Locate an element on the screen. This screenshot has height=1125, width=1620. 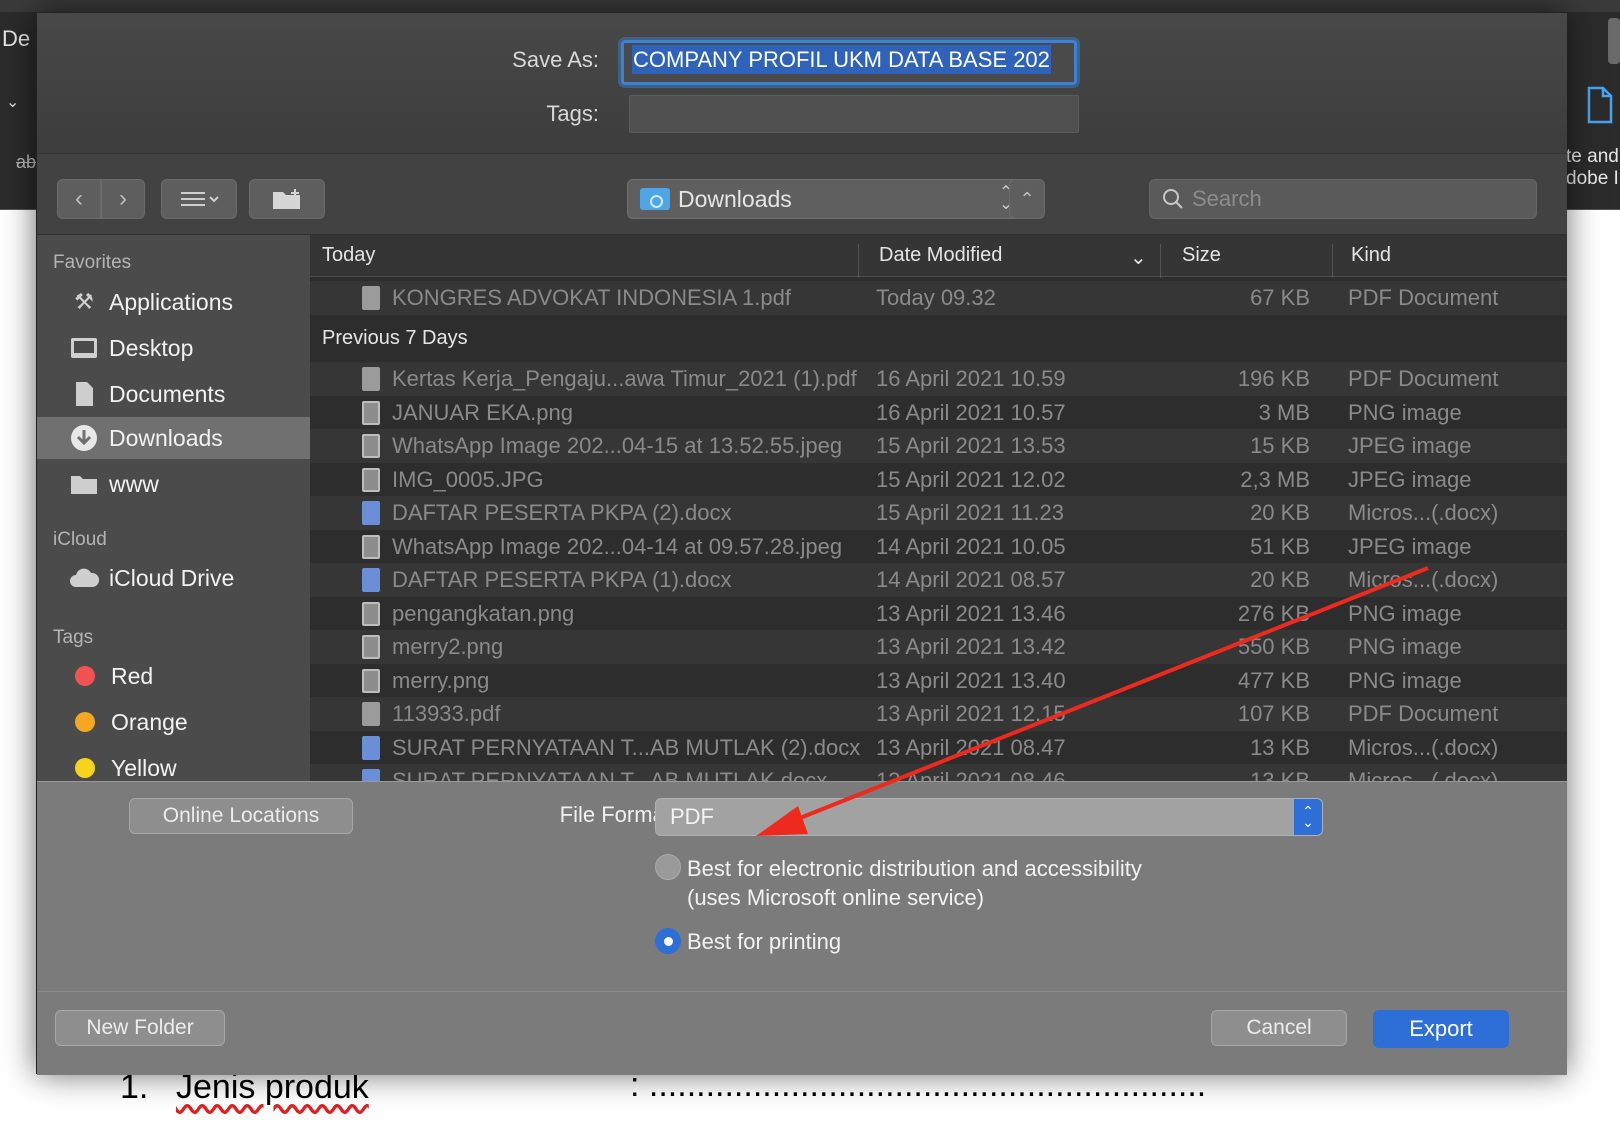
file-date: 13 April 2021 13.40 is located at coordinates (971, 680).